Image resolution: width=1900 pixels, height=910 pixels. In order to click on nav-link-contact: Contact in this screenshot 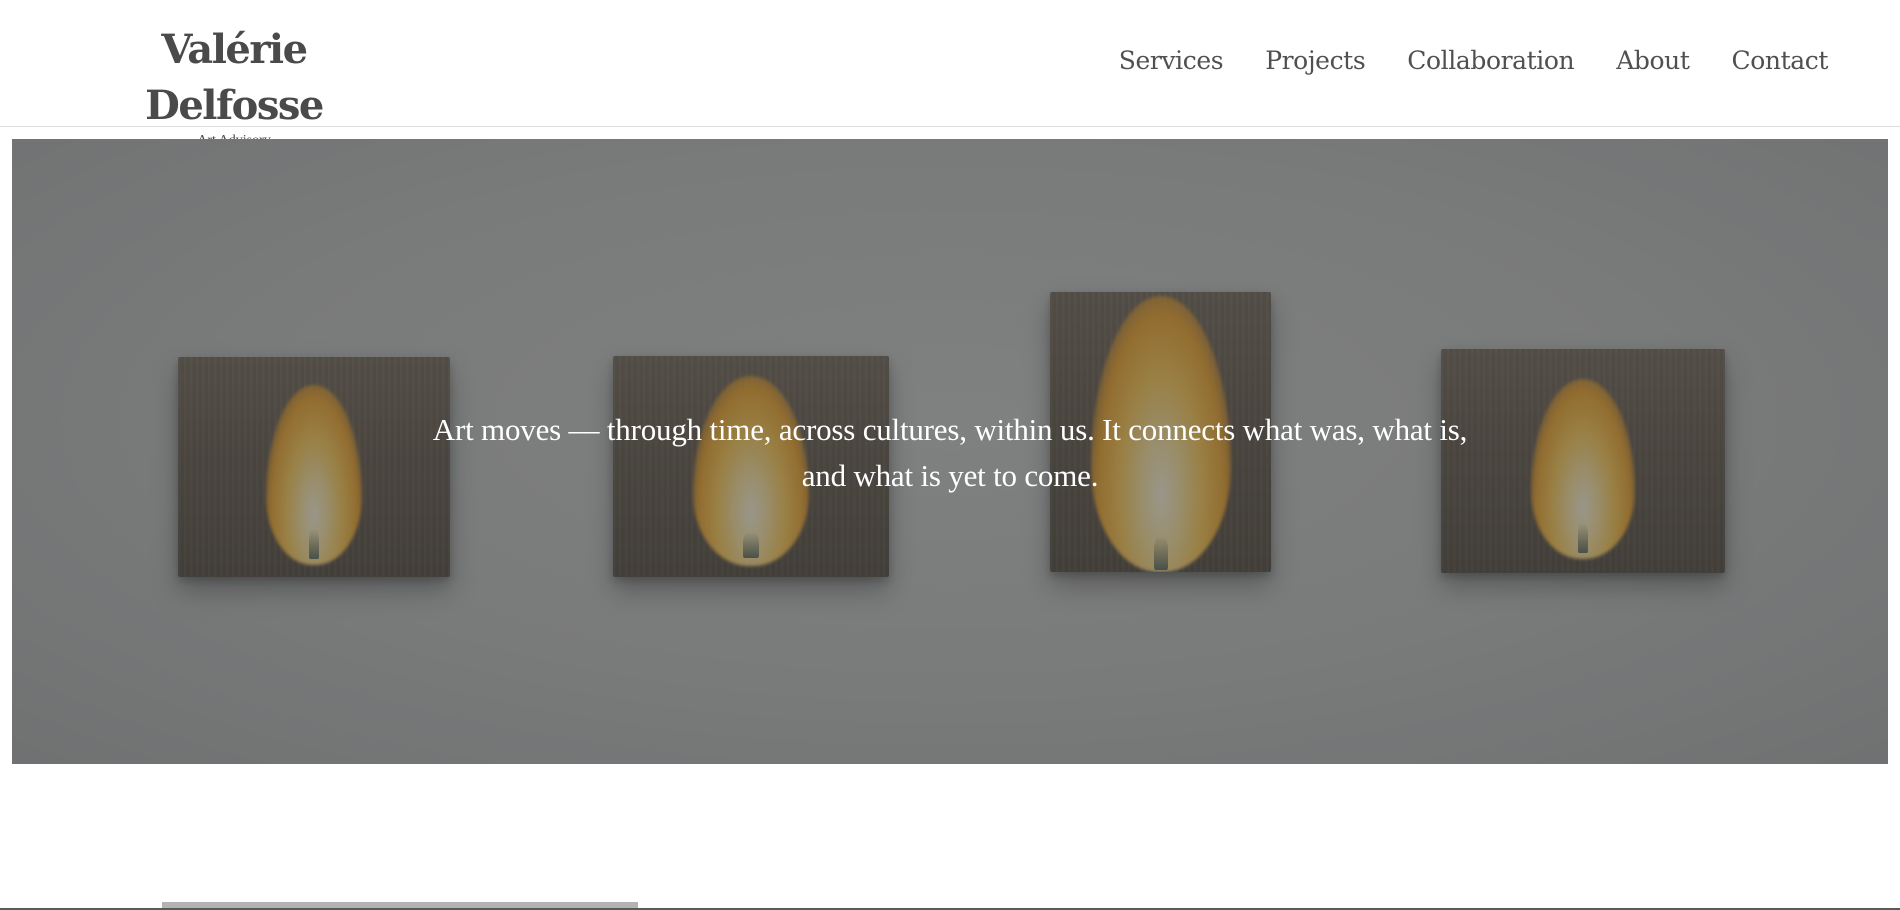, I will do `click(1780, 60)`.